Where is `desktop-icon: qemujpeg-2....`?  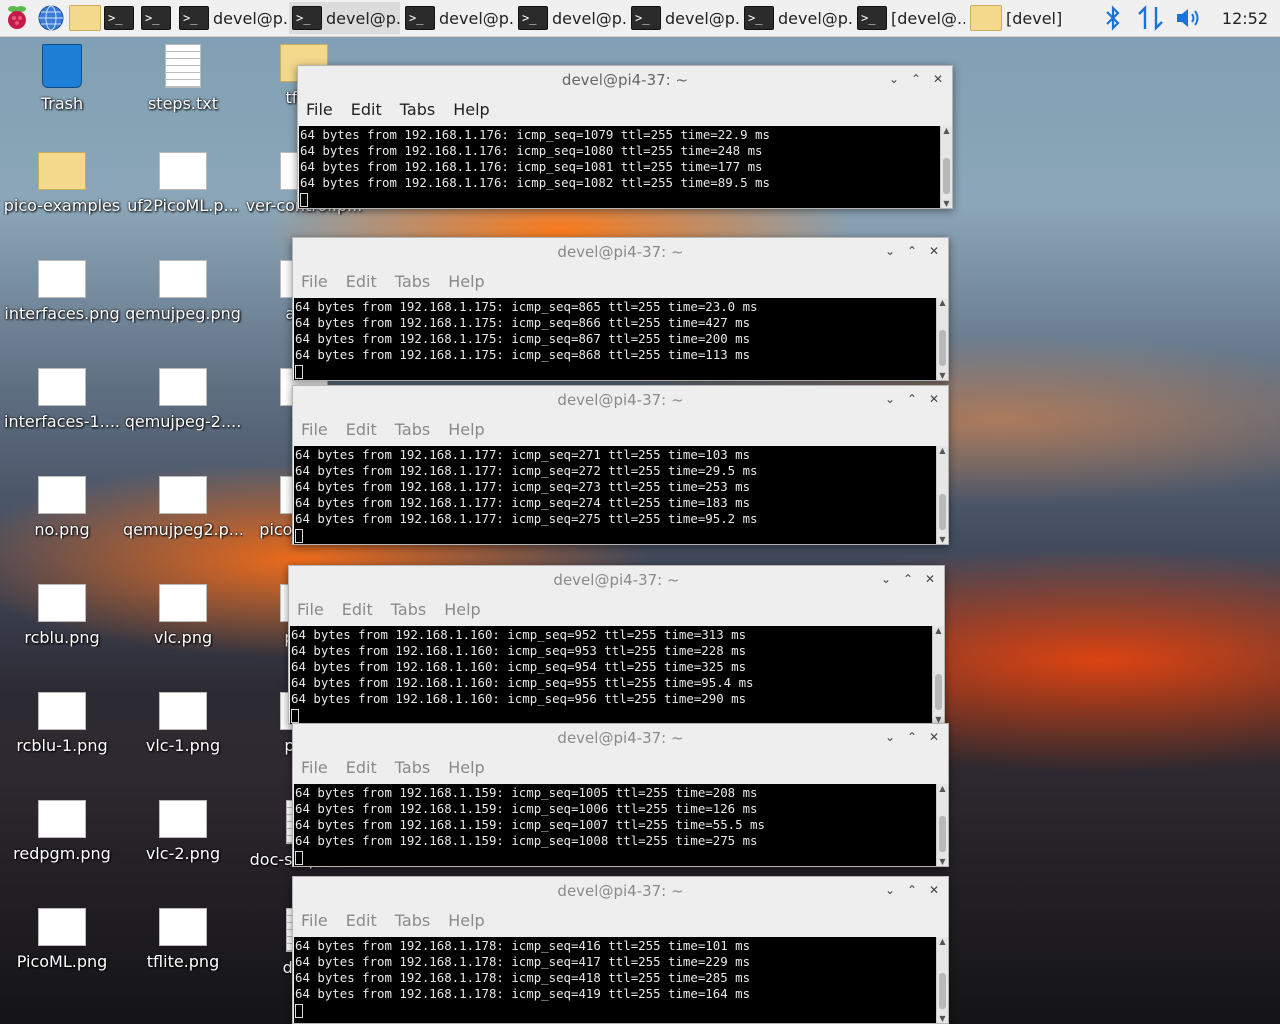
desktop-icon: qemujpeg-2.... is located at coordinates (183, 399).